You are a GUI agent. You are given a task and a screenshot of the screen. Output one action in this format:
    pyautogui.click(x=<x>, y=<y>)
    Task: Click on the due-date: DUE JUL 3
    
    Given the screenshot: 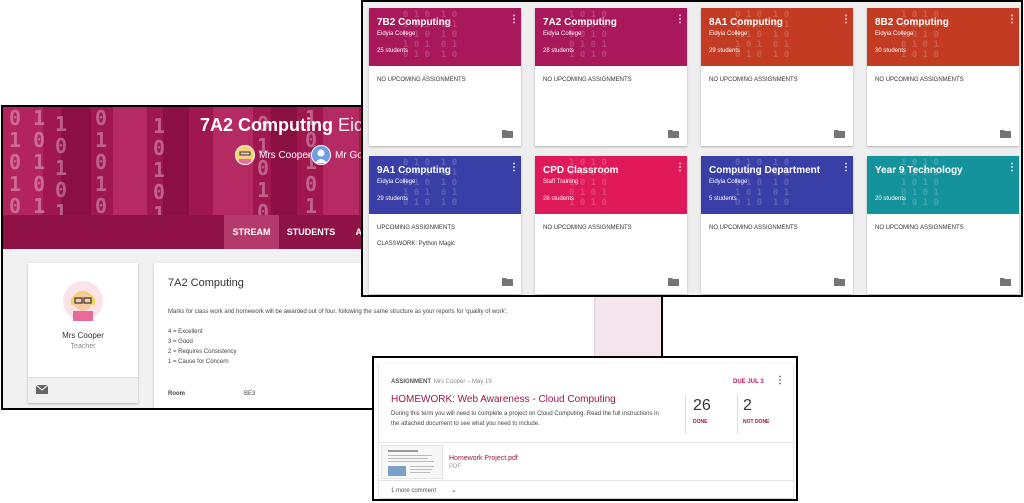 What is the action you would take?
    pyautogui.click(x=748, y=382)
    